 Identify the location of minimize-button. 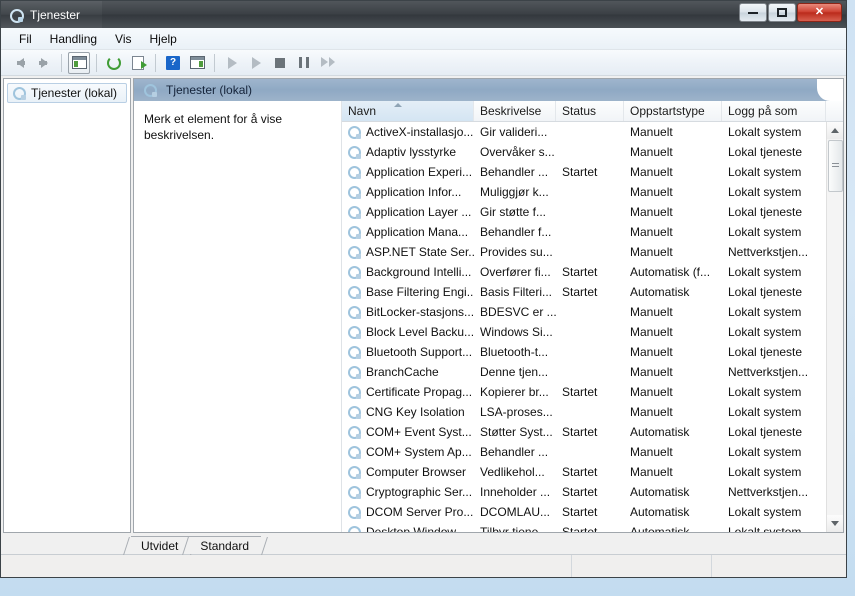
(753, 12).